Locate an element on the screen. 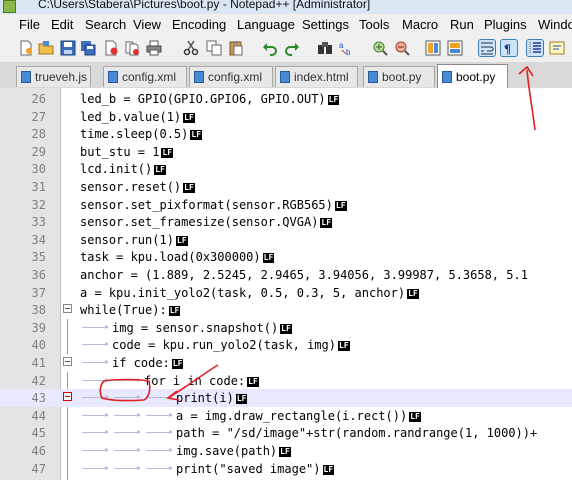  tab-trueveh-js: trueveh.js is located at coordinates (53, 76).